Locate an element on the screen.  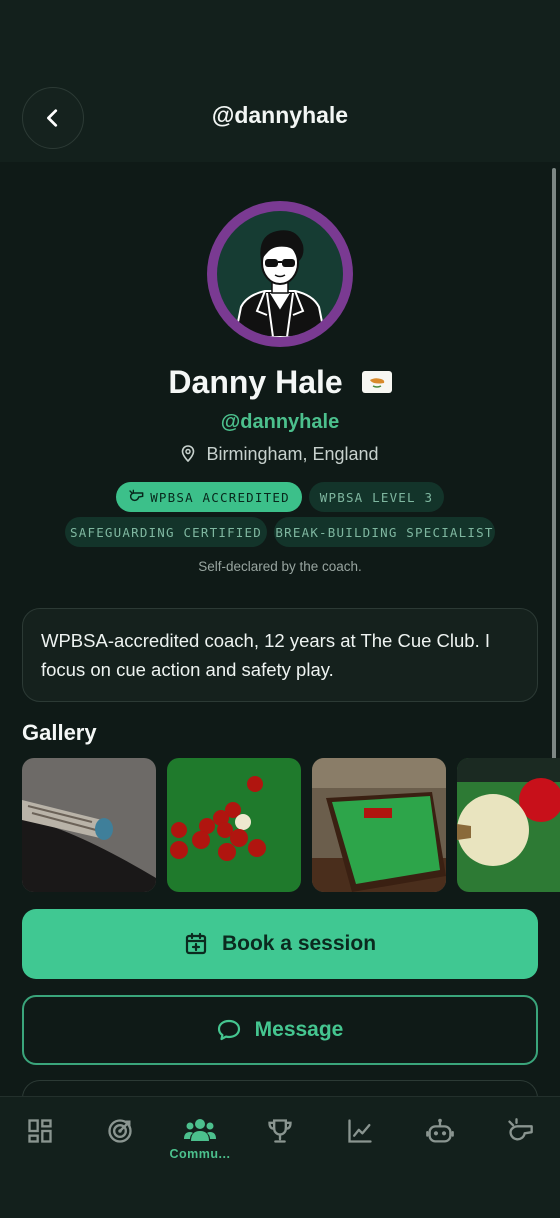
location-pin-icon is located at coordinates (188, 454).